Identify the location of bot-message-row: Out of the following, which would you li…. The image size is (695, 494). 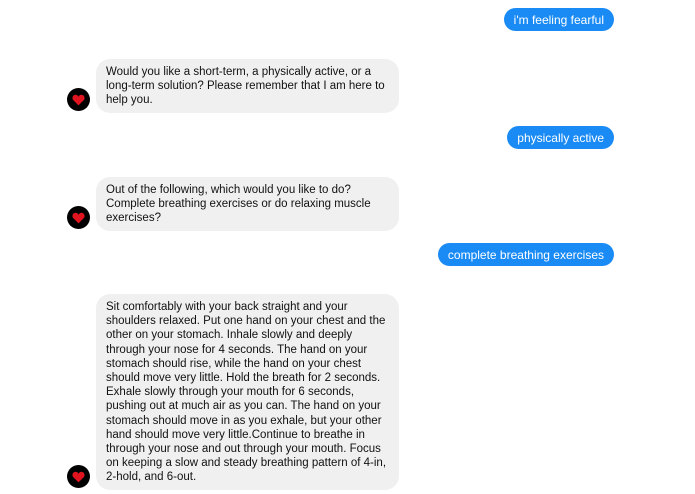
(234, 204).